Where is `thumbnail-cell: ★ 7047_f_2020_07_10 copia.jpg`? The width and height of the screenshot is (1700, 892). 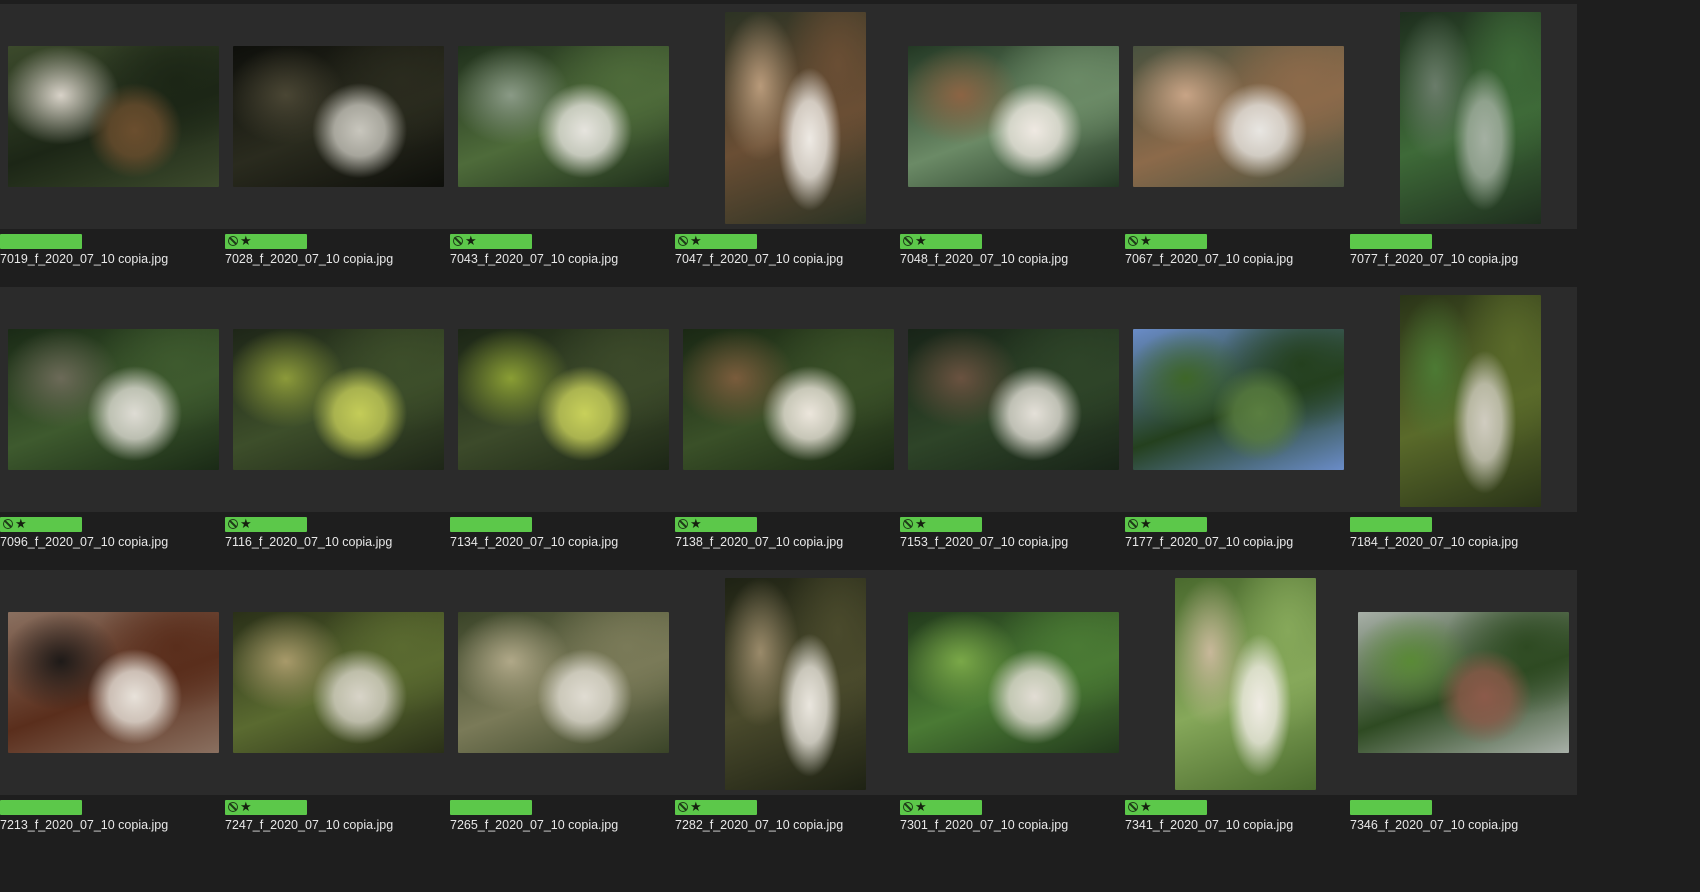
thumbnail-cell: ★ 7047_f_2020_07_10 copia.jpg is located at coordinates (793, 150).